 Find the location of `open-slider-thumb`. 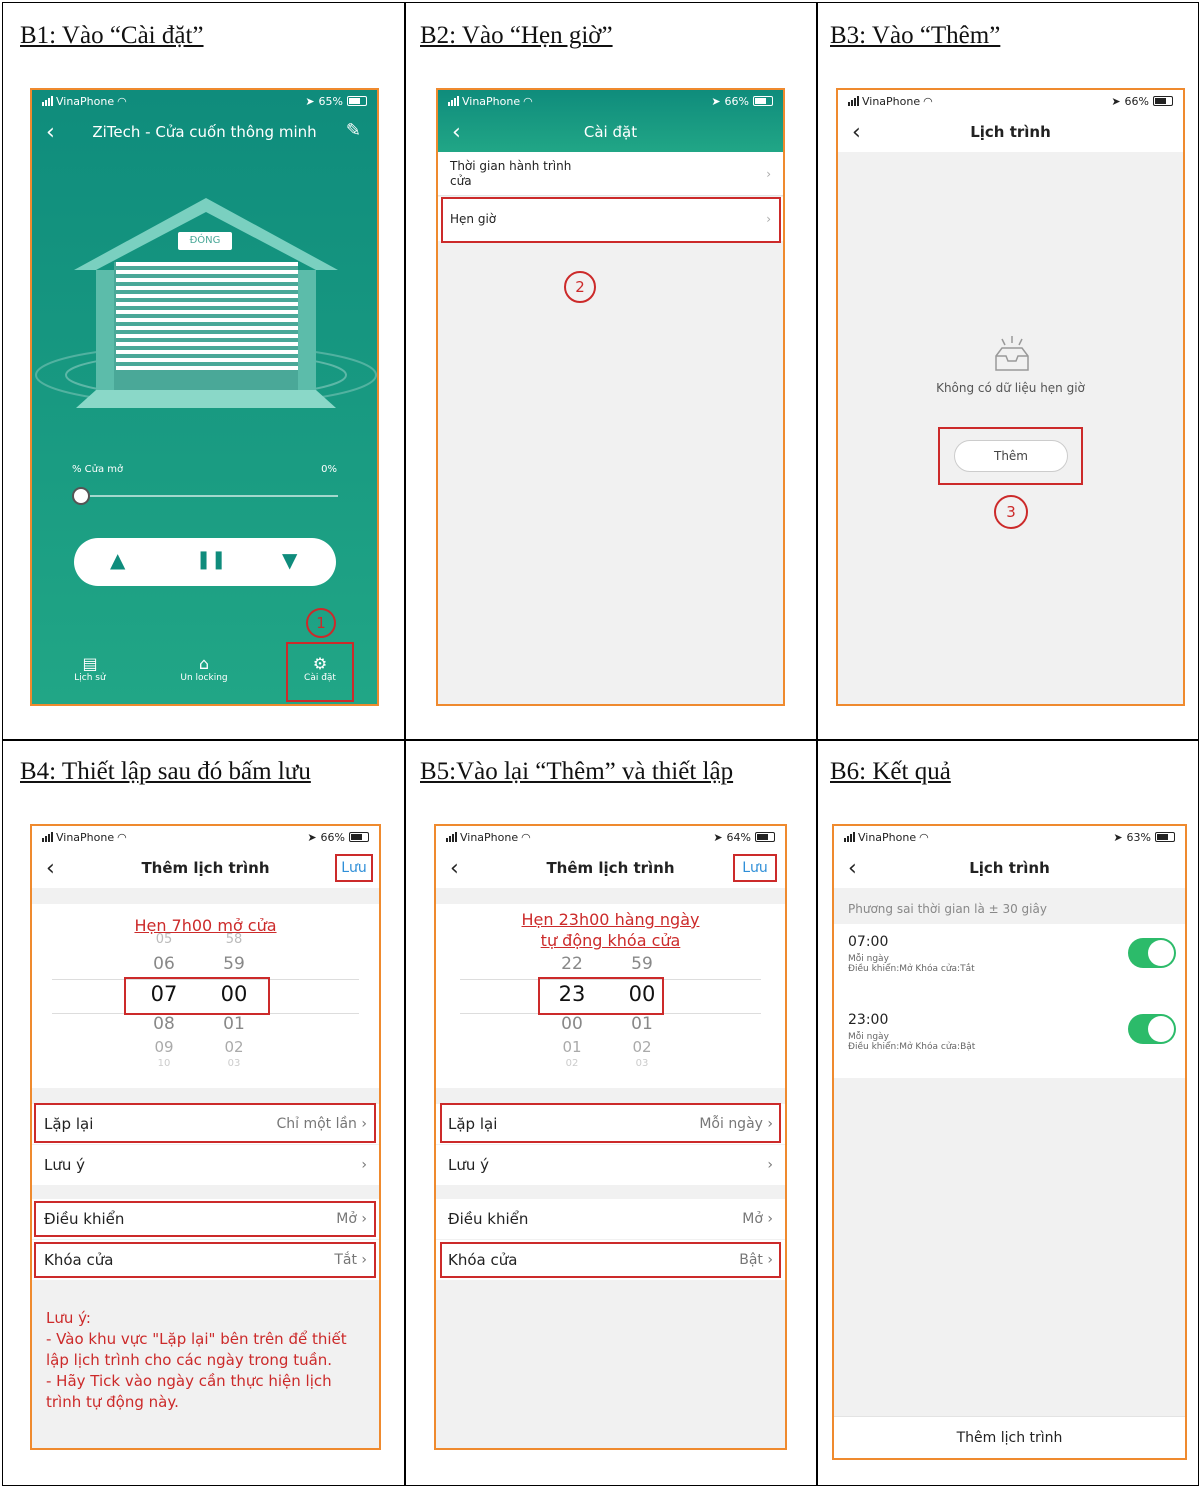

open-slider-thumb is located at coordinates (81, 496).